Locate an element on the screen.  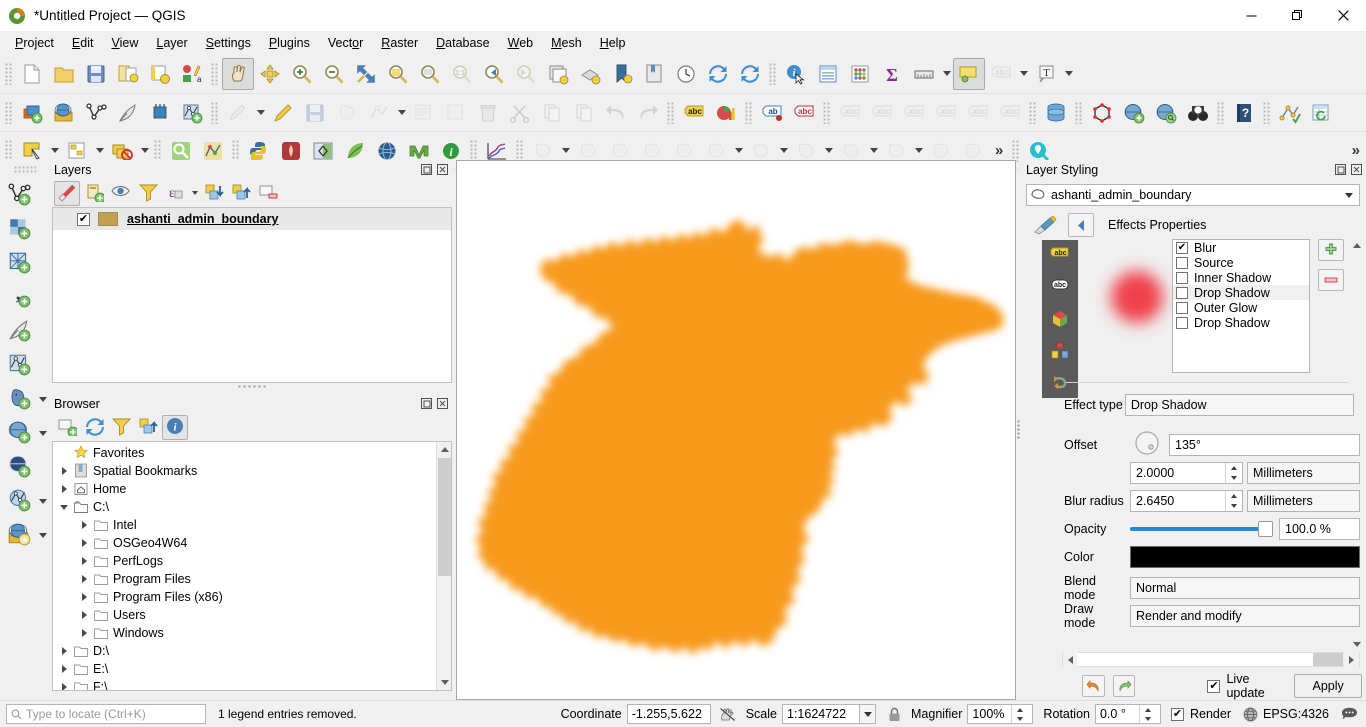
toolbar-row-overflow-button: » is located at coordinates (1356, 150).